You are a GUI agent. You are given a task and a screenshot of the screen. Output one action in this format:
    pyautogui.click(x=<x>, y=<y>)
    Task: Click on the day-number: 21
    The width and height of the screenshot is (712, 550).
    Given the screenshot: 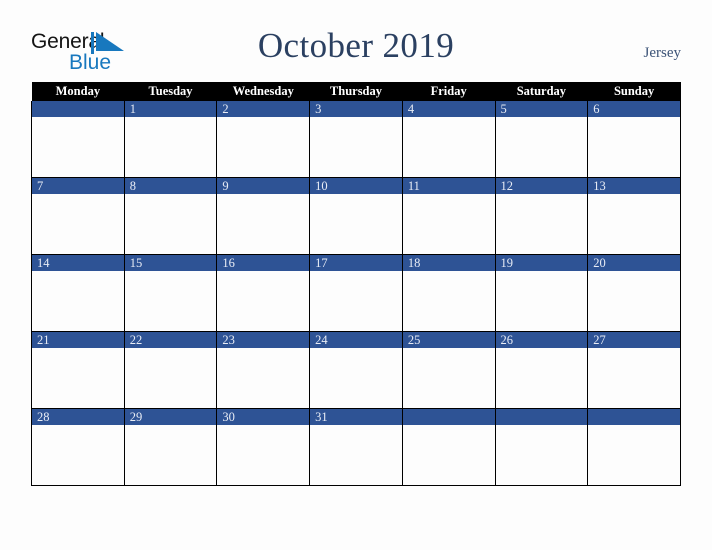 What is the action you would take?
    pyautogui.click(x=78, y=340)
    